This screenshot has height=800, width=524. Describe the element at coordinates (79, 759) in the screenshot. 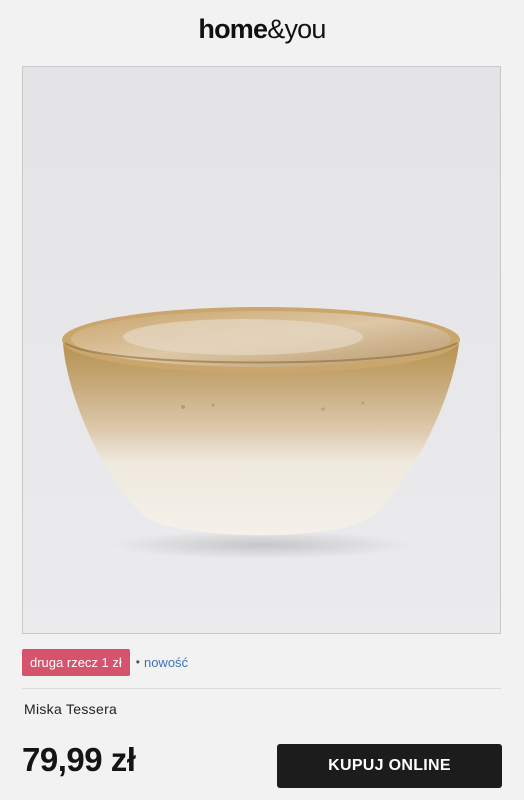

I see `product-price: 79,99 zł` at that location.